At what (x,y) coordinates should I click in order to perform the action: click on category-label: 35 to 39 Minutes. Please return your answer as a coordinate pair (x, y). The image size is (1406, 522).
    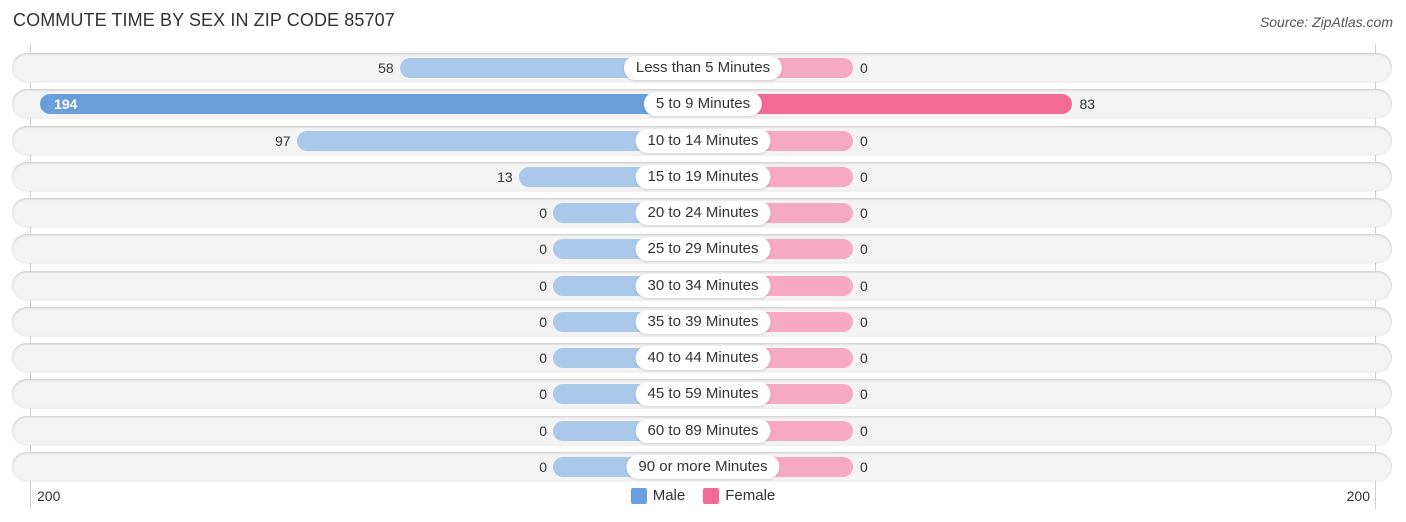
    Looking at the image, I should click on (703, 321).